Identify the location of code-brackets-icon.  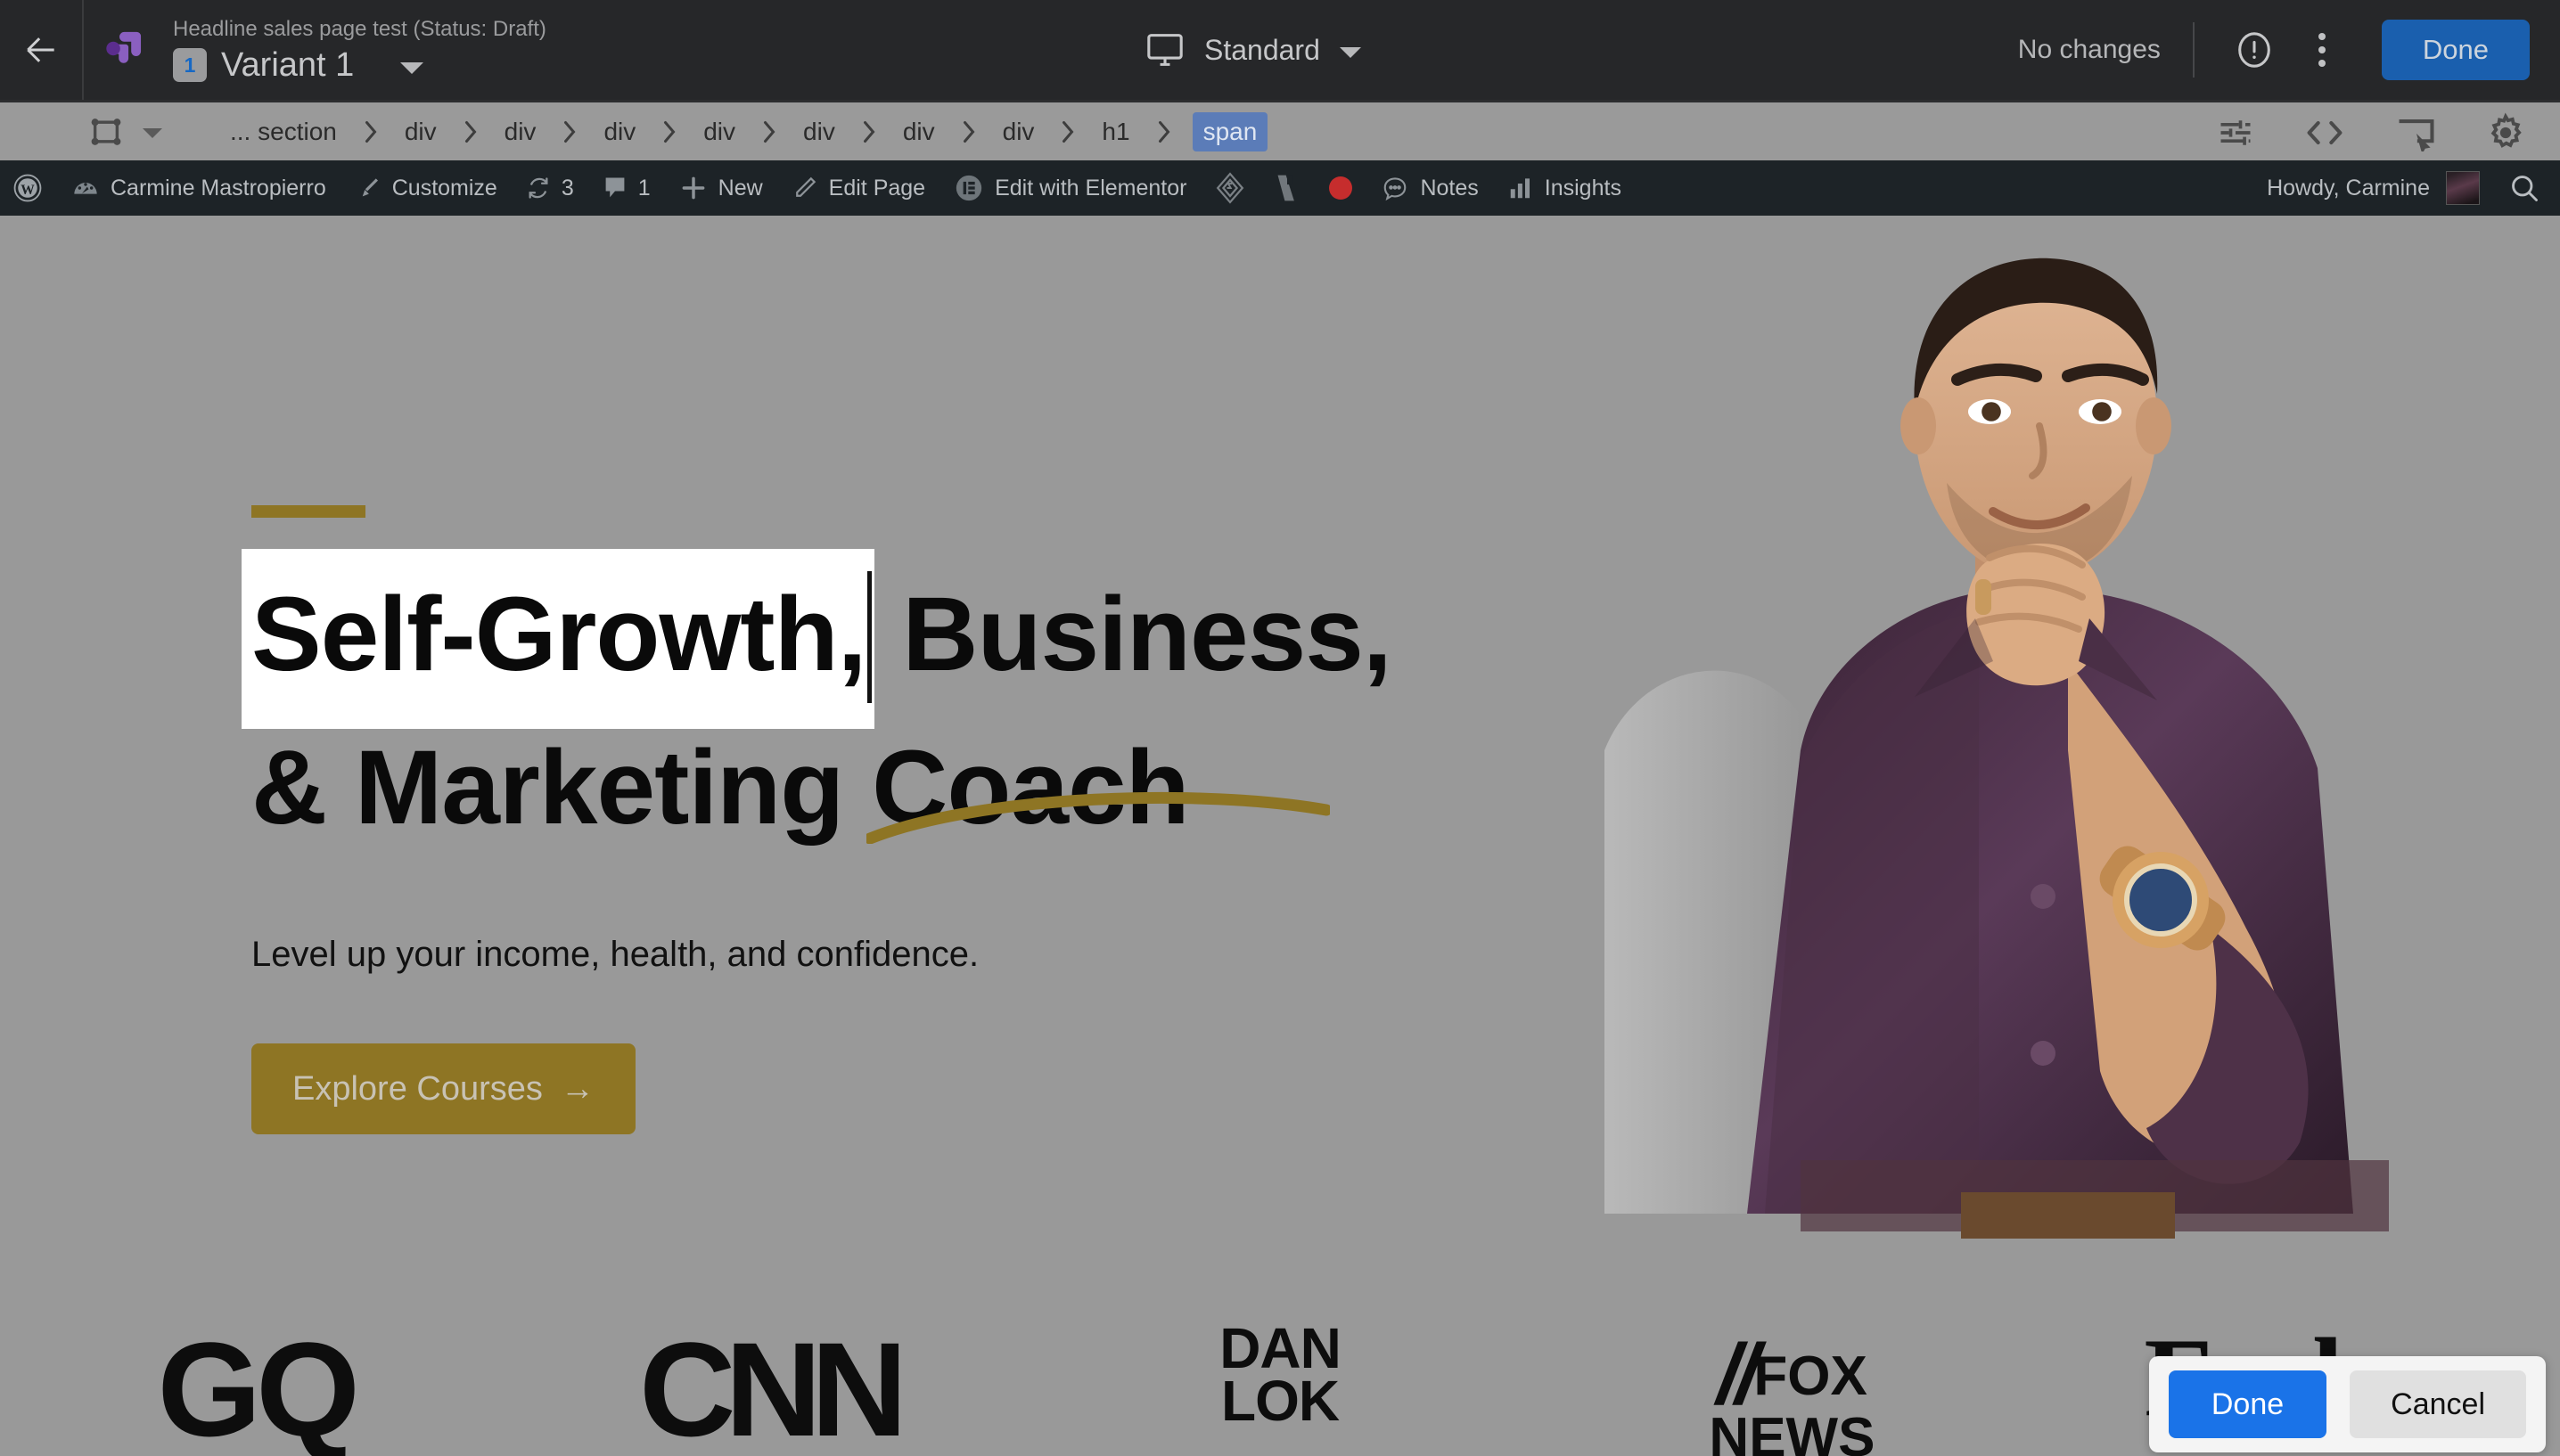
(2325, 133).